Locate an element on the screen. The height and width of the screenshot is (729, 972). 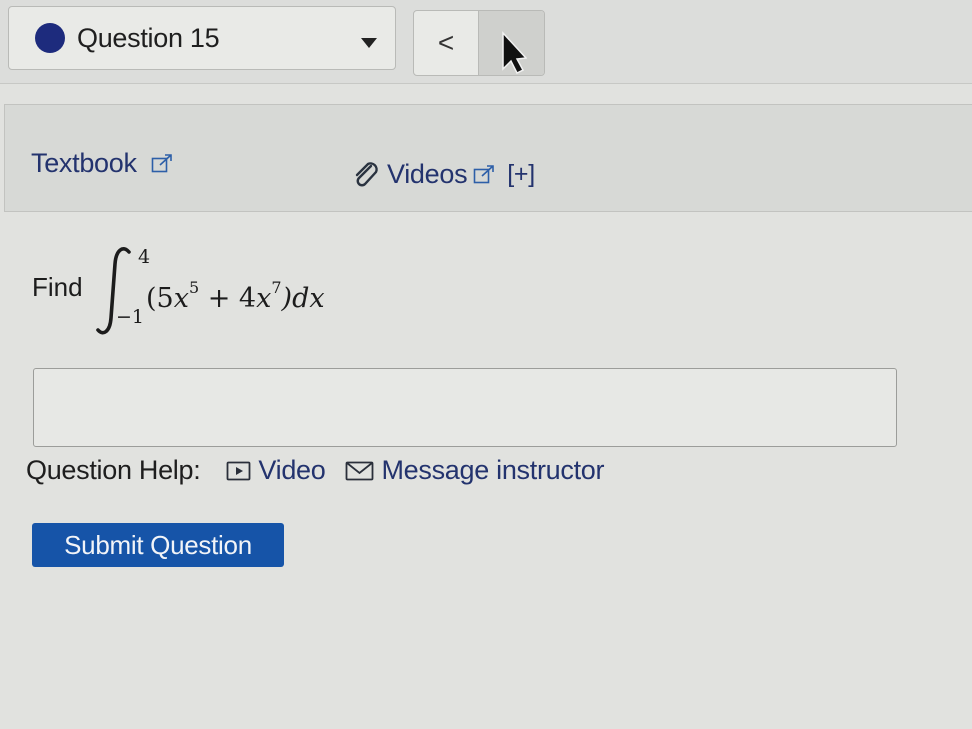
submit-question-button: Submit Question is located at coordinates (158, 545).